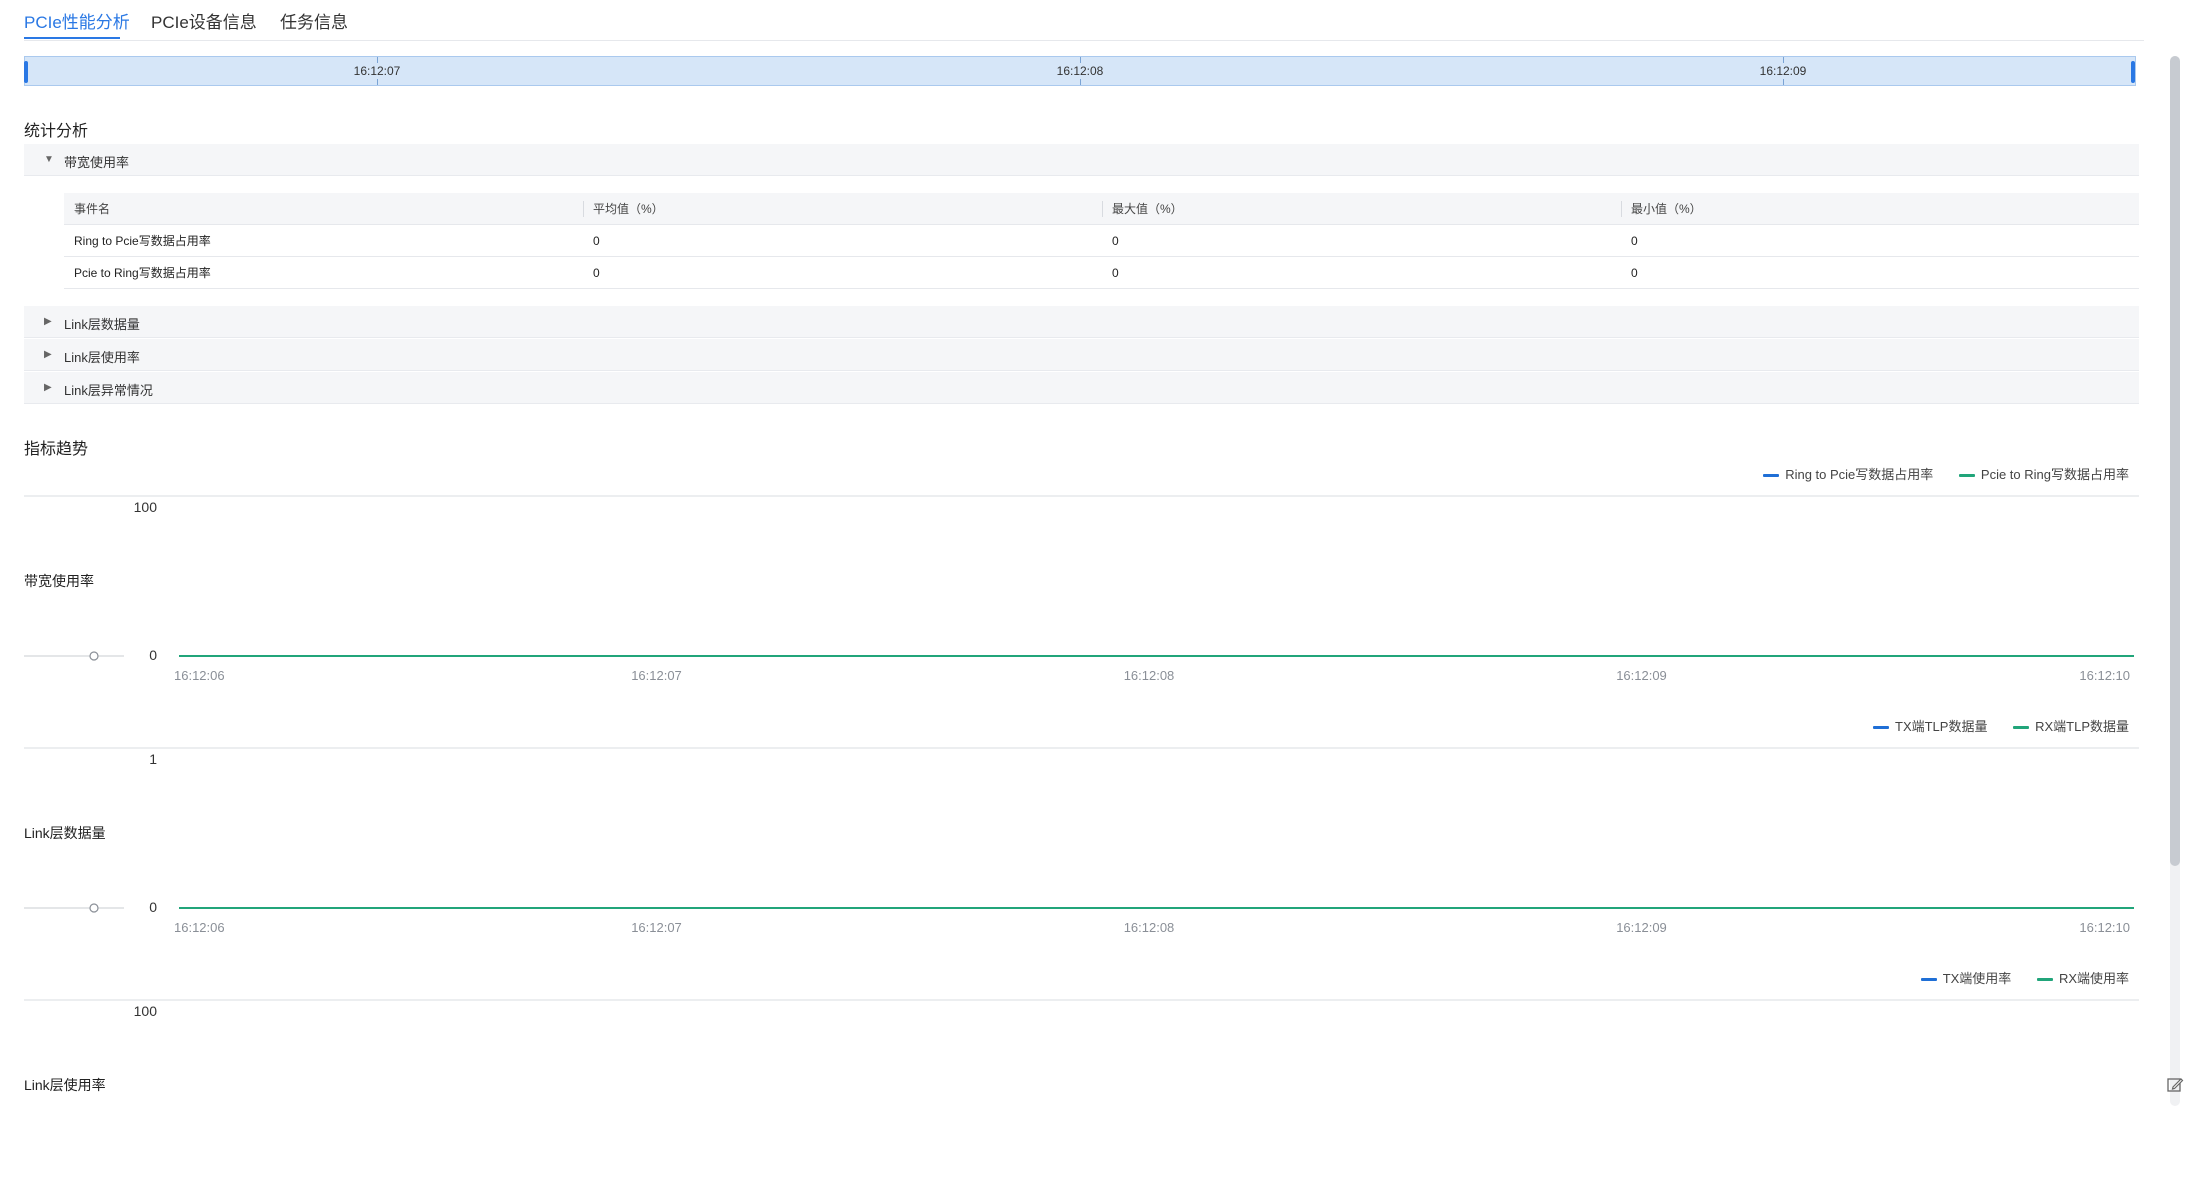 Image resolution: width=2194 pixels, height=1196 pixels. I want to click on table-header-cell: 最小值（%）, so click(1880, 209).